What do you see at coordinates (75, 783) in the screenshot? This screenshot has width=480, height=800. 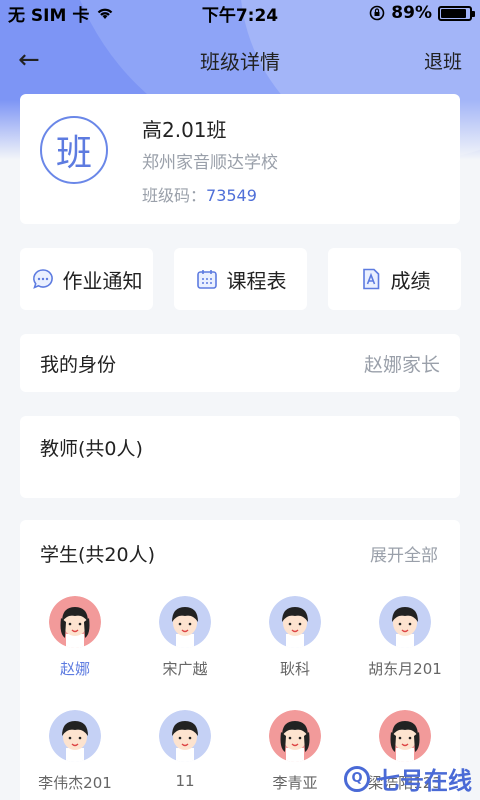 I see `student-name: 李伟杰201` at bounding box center [75, 783].